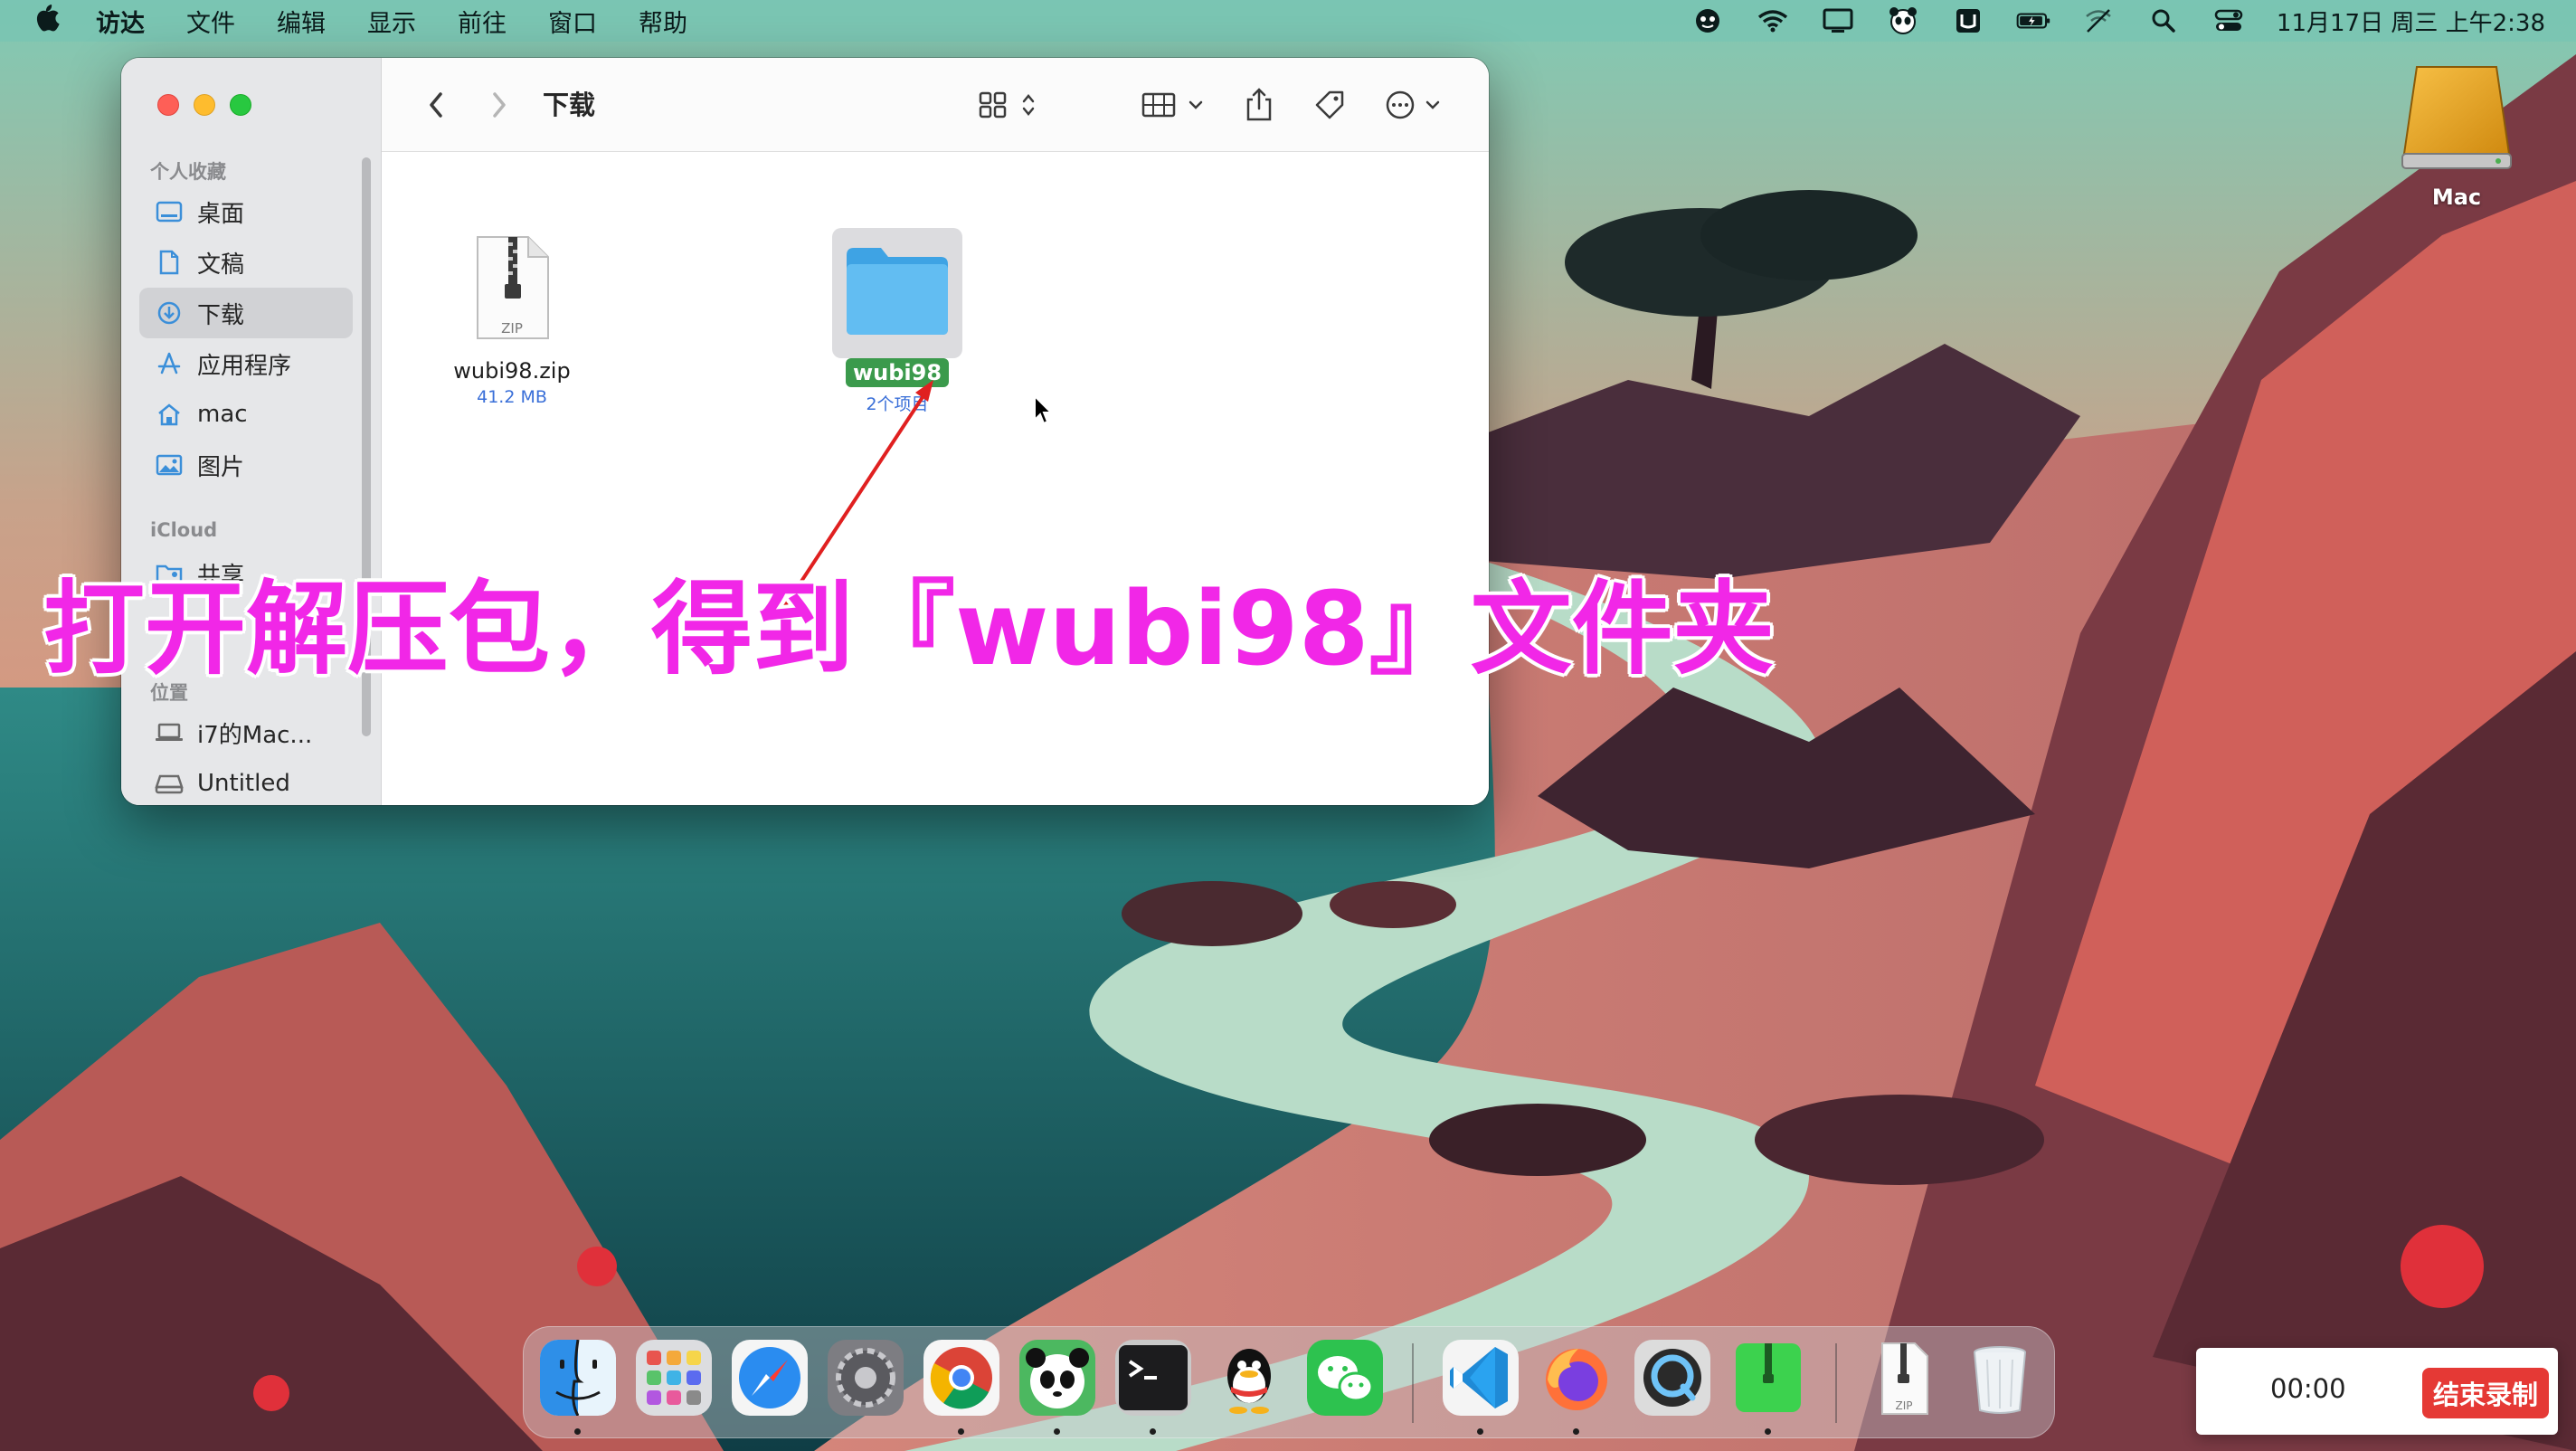 The image size is (2576, 1451). I want to click on dock-quicktime, so click(1672, 1378).